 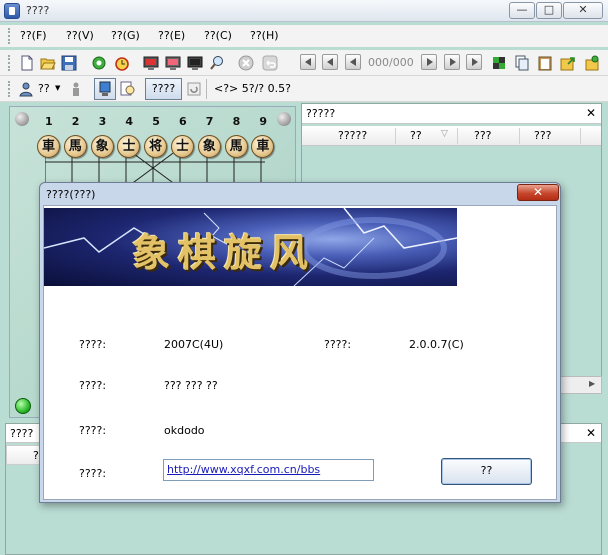 What do you see at coordinates (156, 121) in the screenshot?
I see `board-column-number: 5` at bounding box center [156, 121].